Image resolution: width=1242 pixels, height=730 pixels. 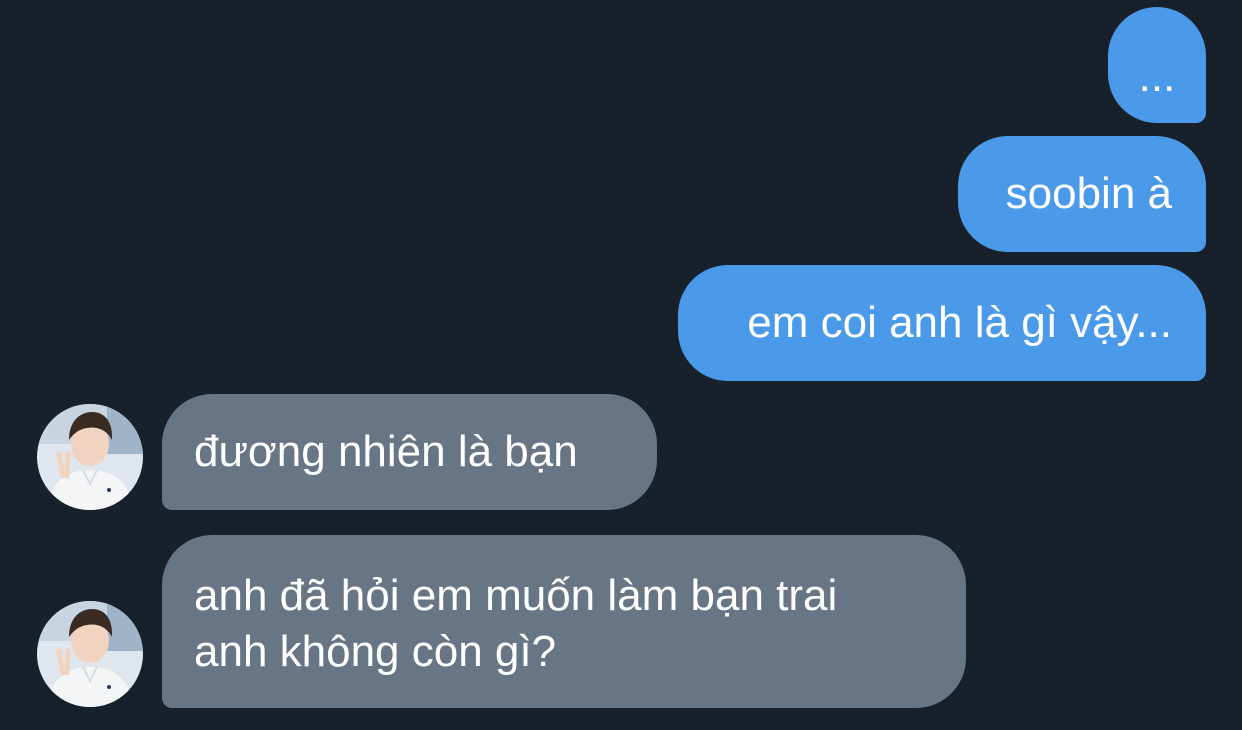 I want to click on outgoing-message-bubble: soobin à, so click(x=1082, y=194).